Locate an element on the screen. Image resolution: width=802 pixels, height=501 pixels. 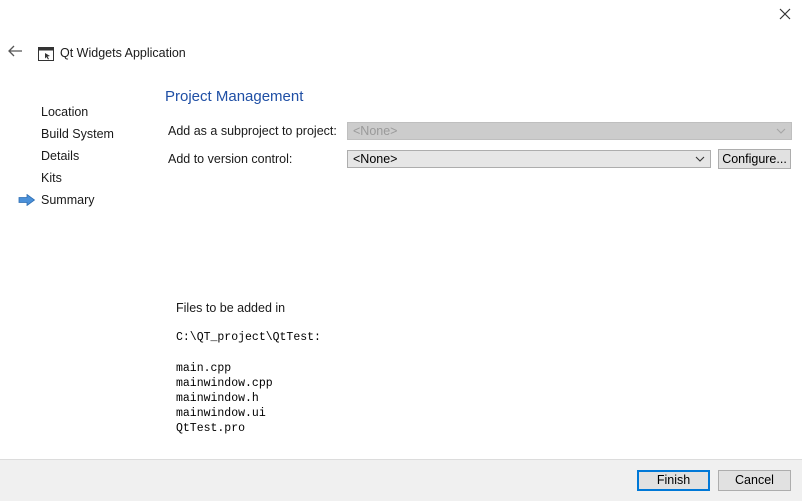
sidebar-item-label: Details is located at coordinates (60, 156).